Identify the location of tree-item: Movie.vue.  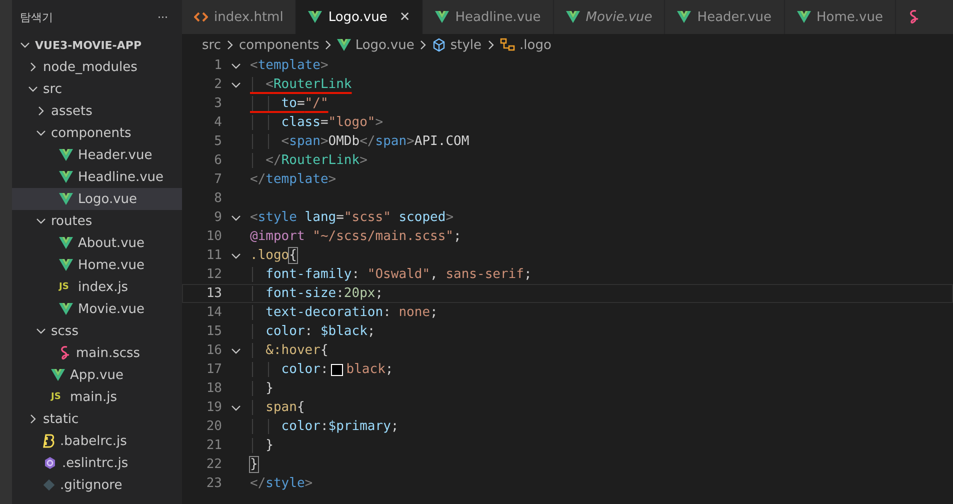
(97, 309).